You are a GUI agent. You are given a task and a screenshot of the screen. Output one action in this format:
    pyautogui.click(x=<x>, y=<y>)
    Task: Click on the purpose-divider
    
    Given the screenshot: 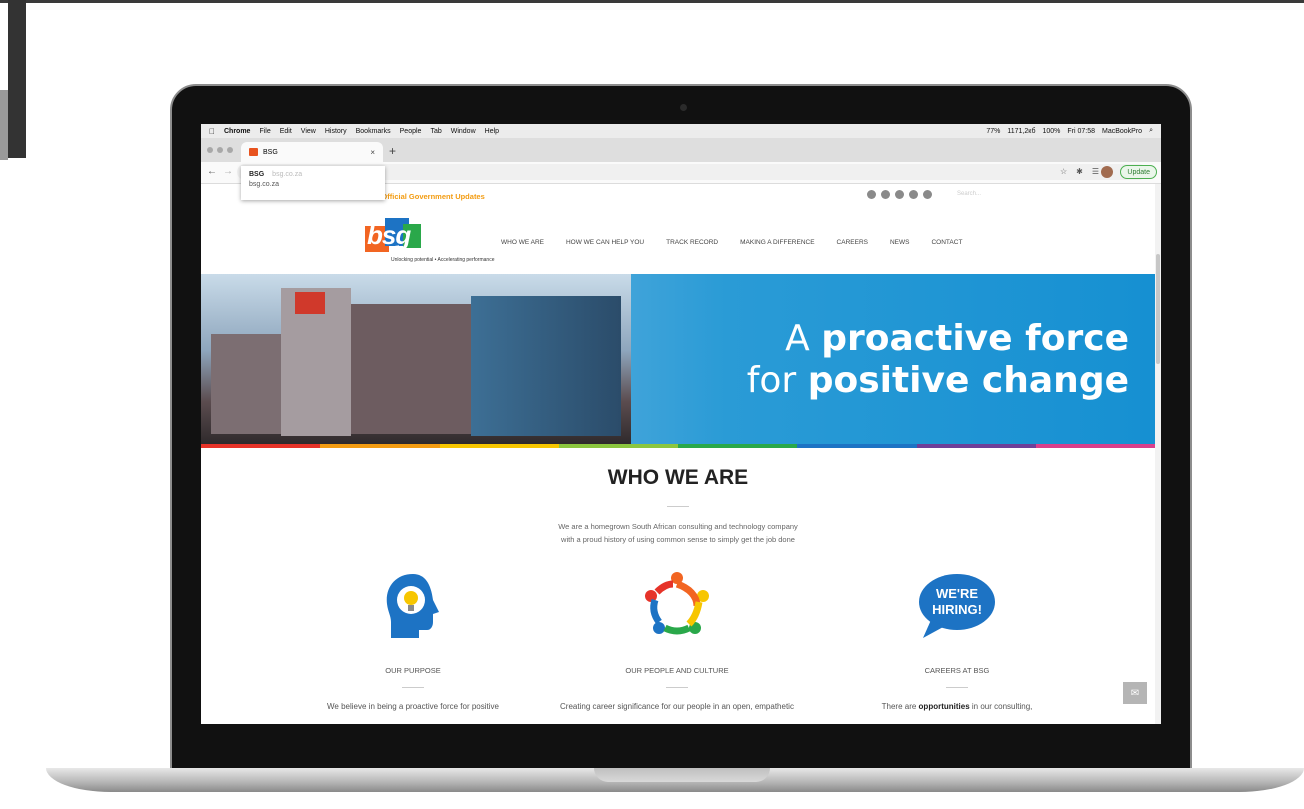 What is the action you would take?
    pyautogui.click(x=413, y=687)
    